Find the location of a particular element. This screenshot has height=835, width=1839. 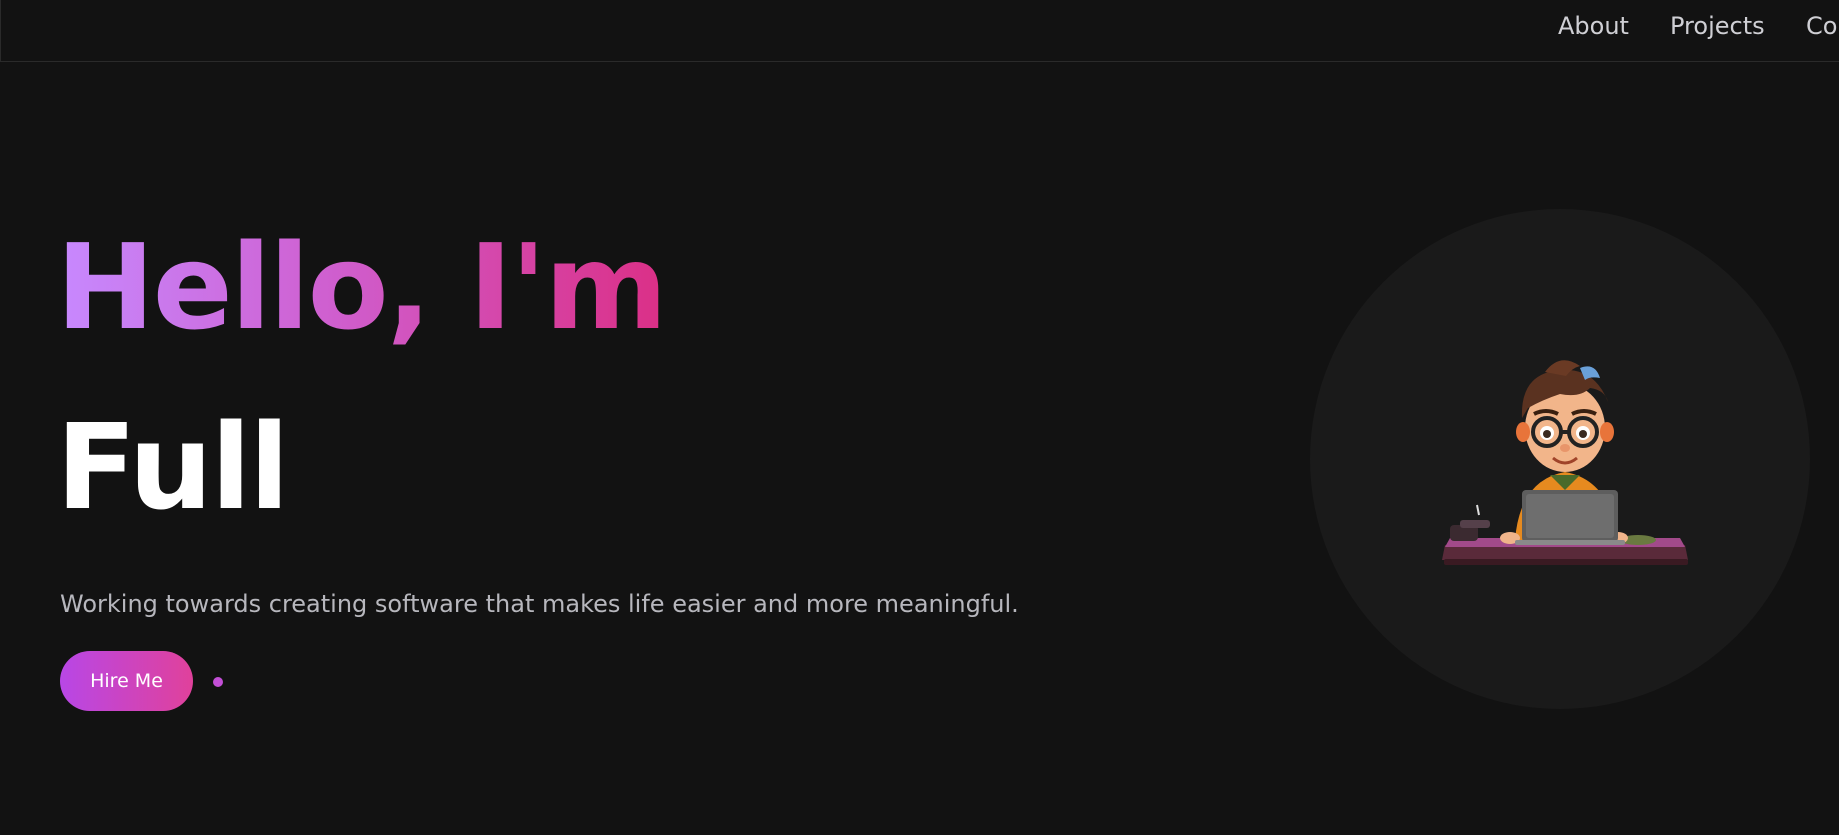

nav-link-contact: Co is located at coordinates (1821, 26).